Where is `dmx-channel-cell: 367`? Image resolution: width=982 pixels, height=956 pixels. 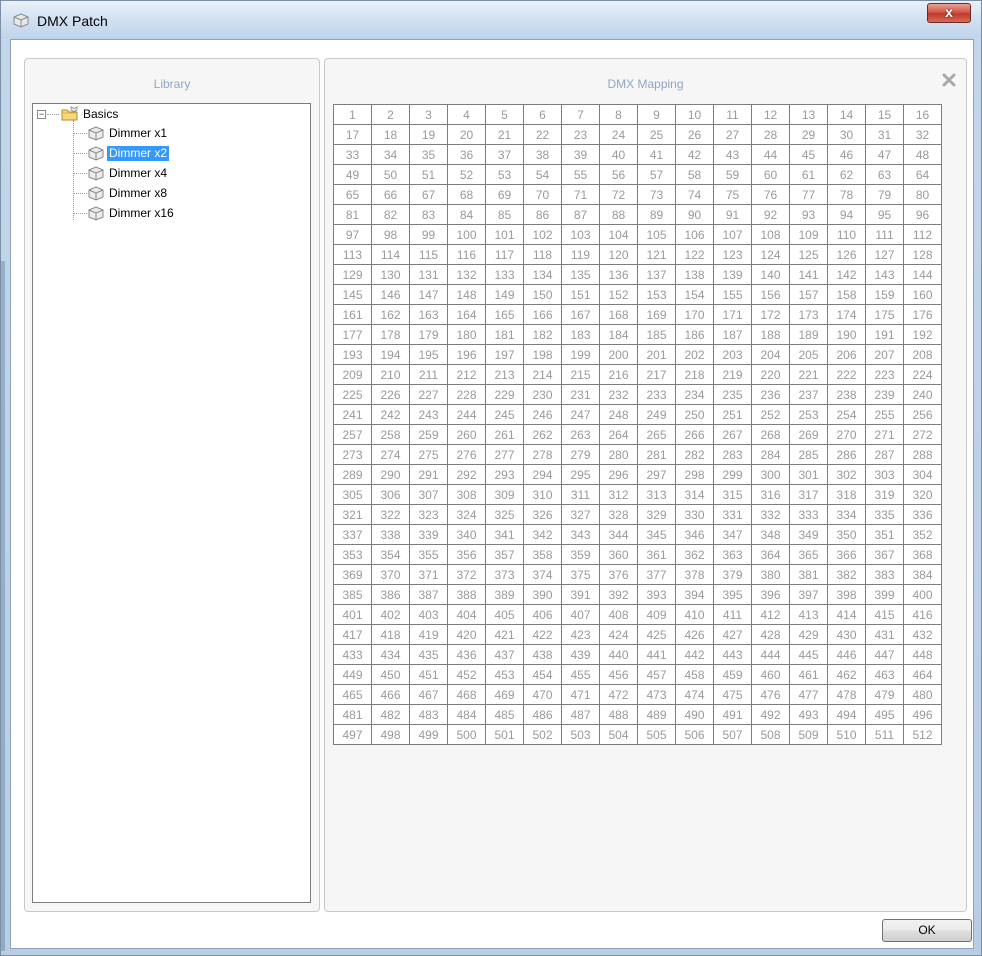 dmx-channel-cell: 367 is located at coordinates (885, 555).